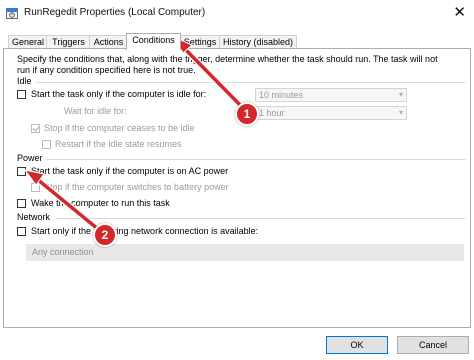 This screenshot has height=360, width=474. What do you see at coordinates (105, 235) in the screenshot?
I see `annotation-badge-2: 2` at bounding box center [105, 235].